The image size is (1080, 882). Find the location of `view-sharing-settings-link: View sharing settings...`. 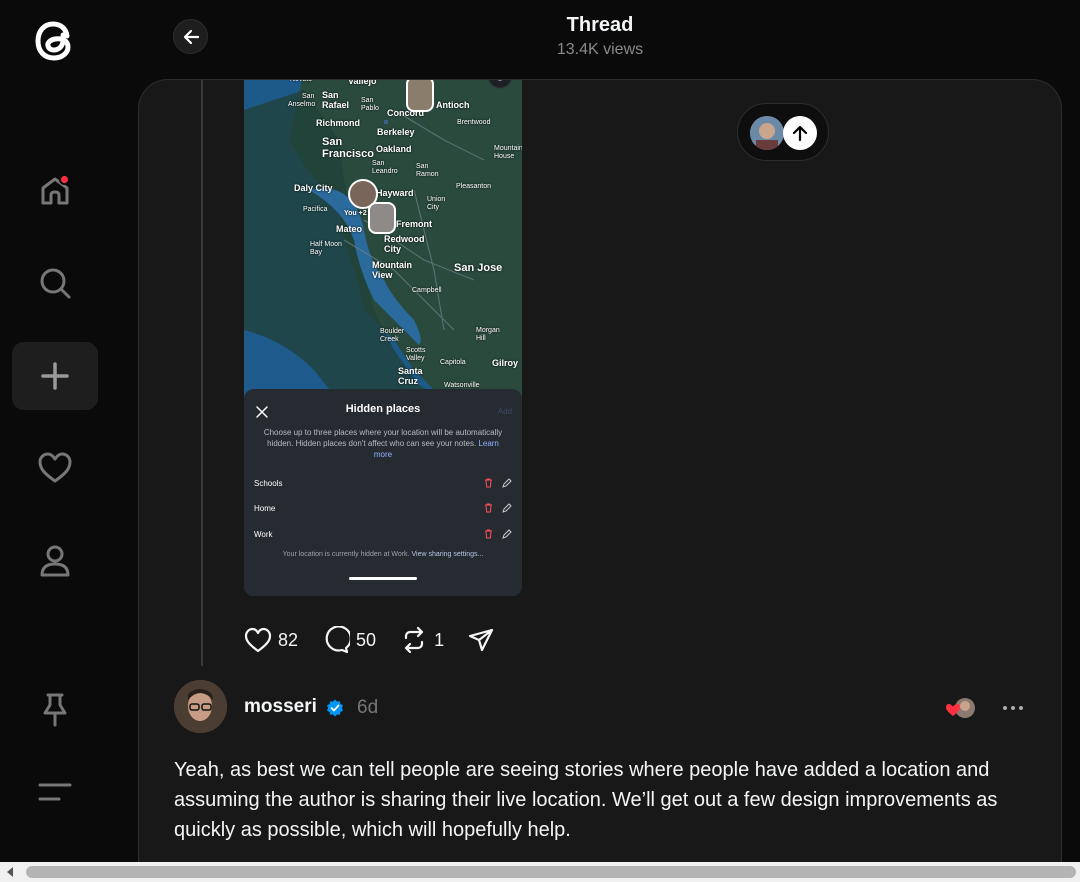

view-sharing-settings-link: View sharing settings... is located at coordinates (447, 554).